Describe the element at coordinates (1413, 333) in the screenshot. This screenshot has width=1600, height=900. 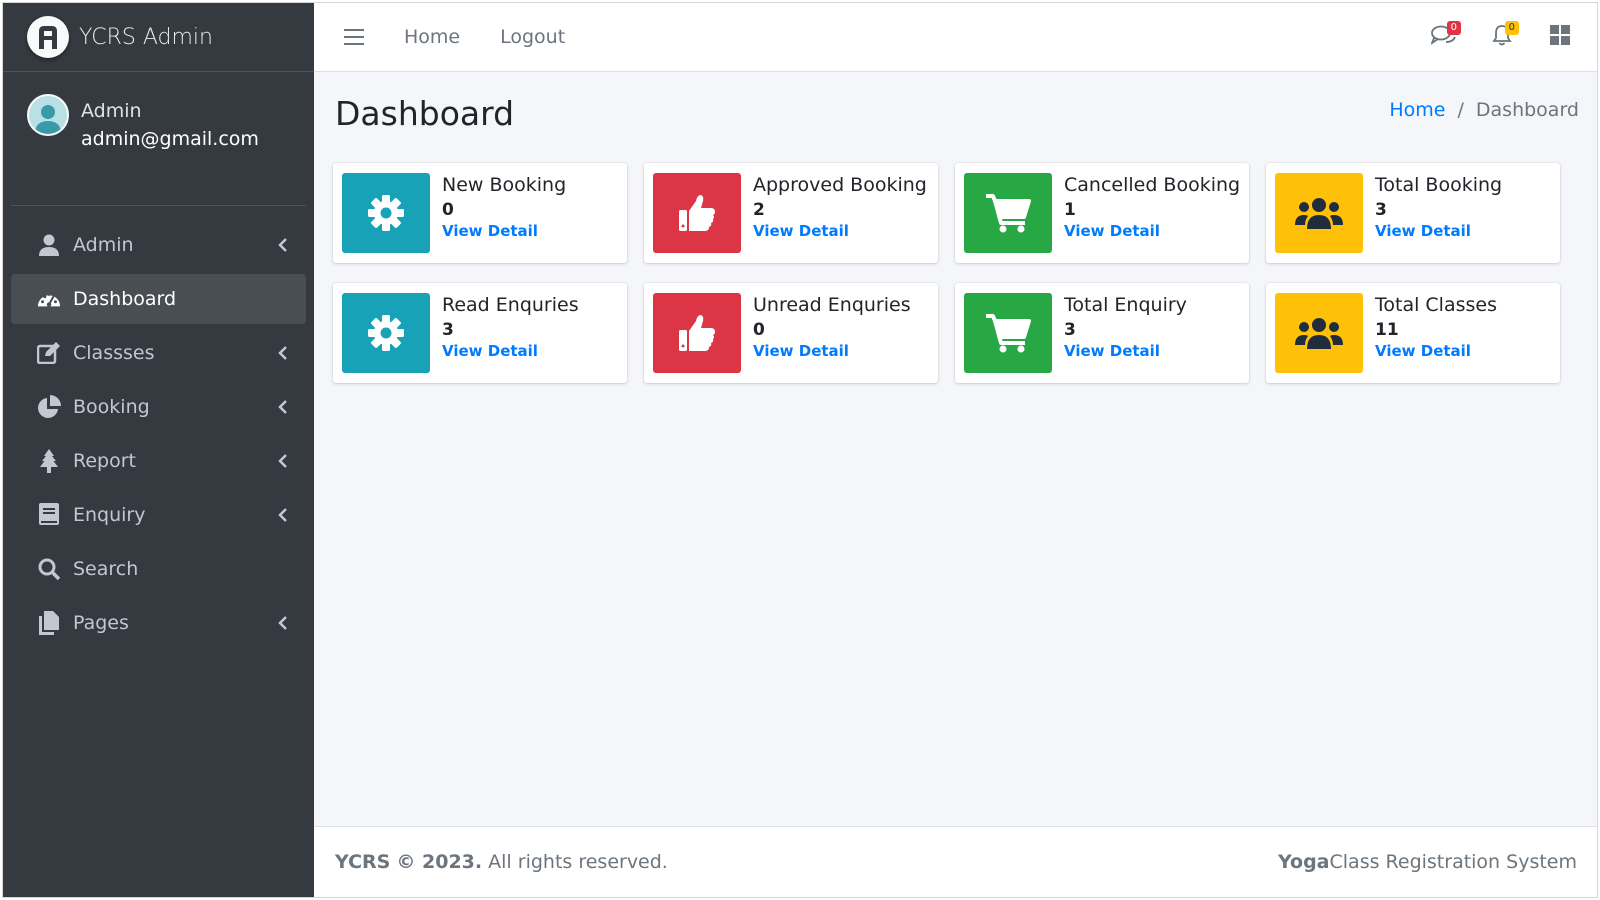
I see `stat-box-total-classes: Total Classes 11 View Detail` at that location.